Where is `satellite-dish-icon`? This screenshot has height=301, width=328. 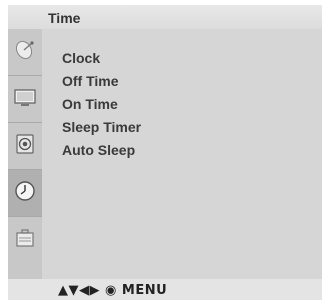 satellite-dish-icon is located at coordinates (25, 52).